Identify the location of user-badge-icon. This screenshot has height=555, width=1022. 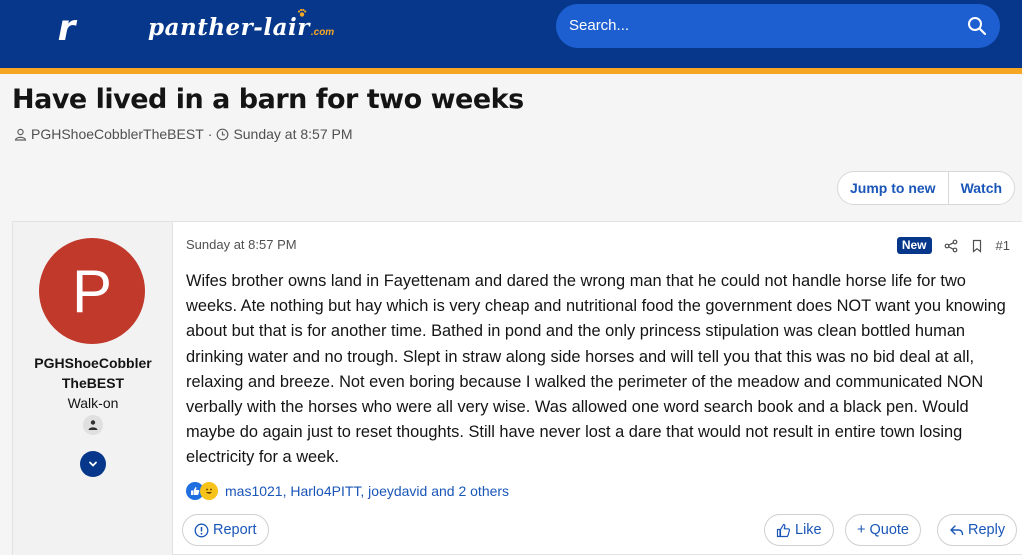
(93, 425).